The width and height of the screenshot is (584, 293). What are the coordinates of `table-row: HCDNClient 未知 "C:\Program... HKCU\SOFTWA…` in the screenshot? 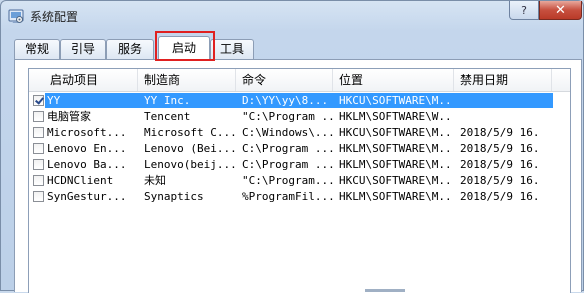 It's located at (299, 181).